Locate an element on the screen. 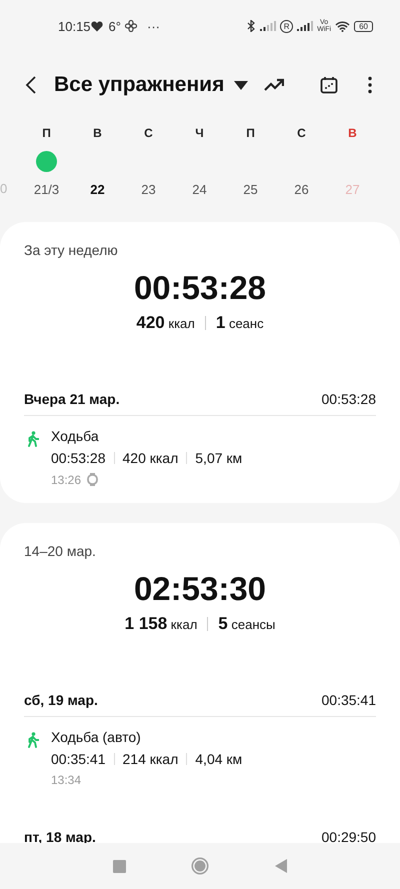  heart-icon is located at coordinates (96, 26).